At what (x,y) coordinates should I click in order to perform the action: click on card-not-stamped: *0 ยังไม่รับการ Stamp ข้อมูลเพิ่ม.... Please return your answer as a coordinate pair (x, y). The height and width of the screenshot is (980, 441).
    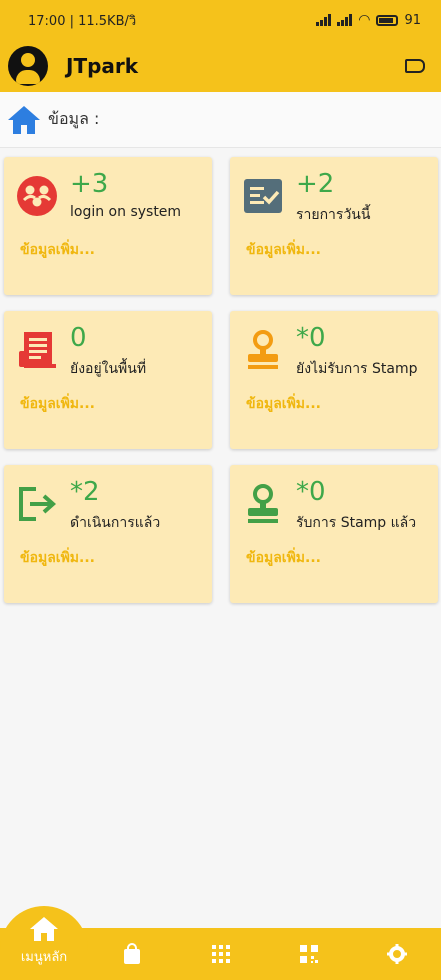
    Looking at the image, I should click on (334, 380).